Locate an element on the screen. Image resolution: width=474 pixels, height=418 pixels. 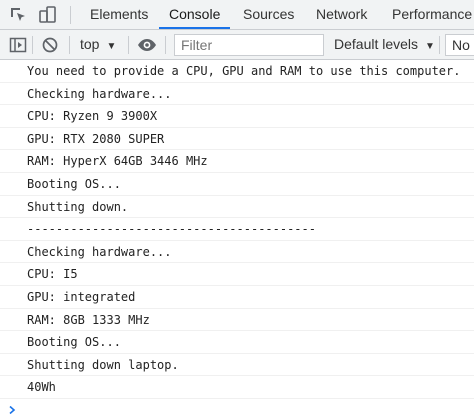
console-message: RAM: HyperX 64GB 3446 MHz is located at coordinates (237, 161).